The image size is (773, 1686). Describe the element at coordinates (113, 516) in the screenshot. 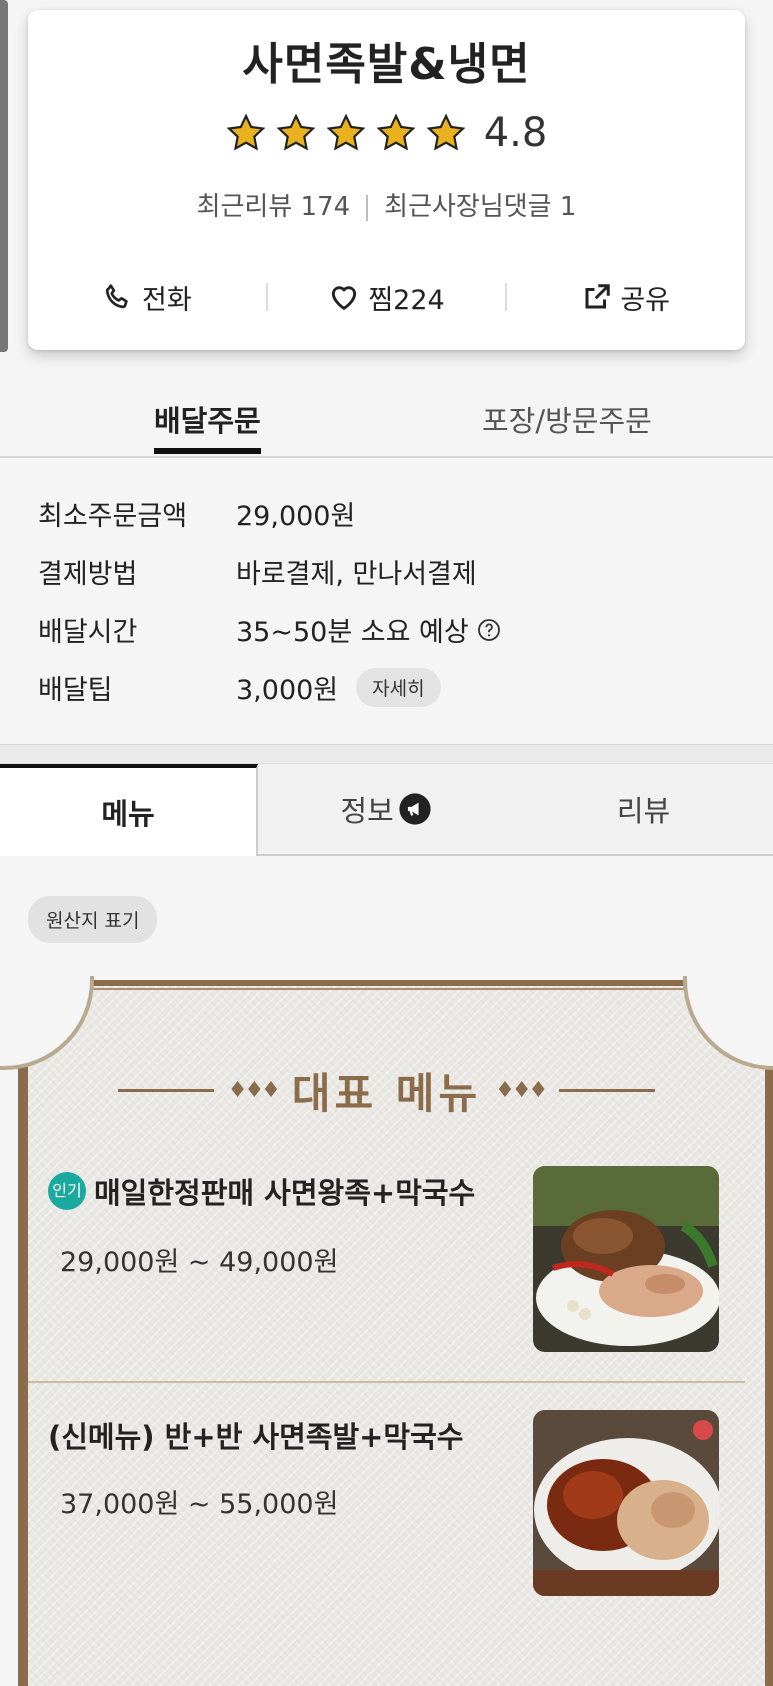

I see `min-order-label: 최소주문금액` at that location.